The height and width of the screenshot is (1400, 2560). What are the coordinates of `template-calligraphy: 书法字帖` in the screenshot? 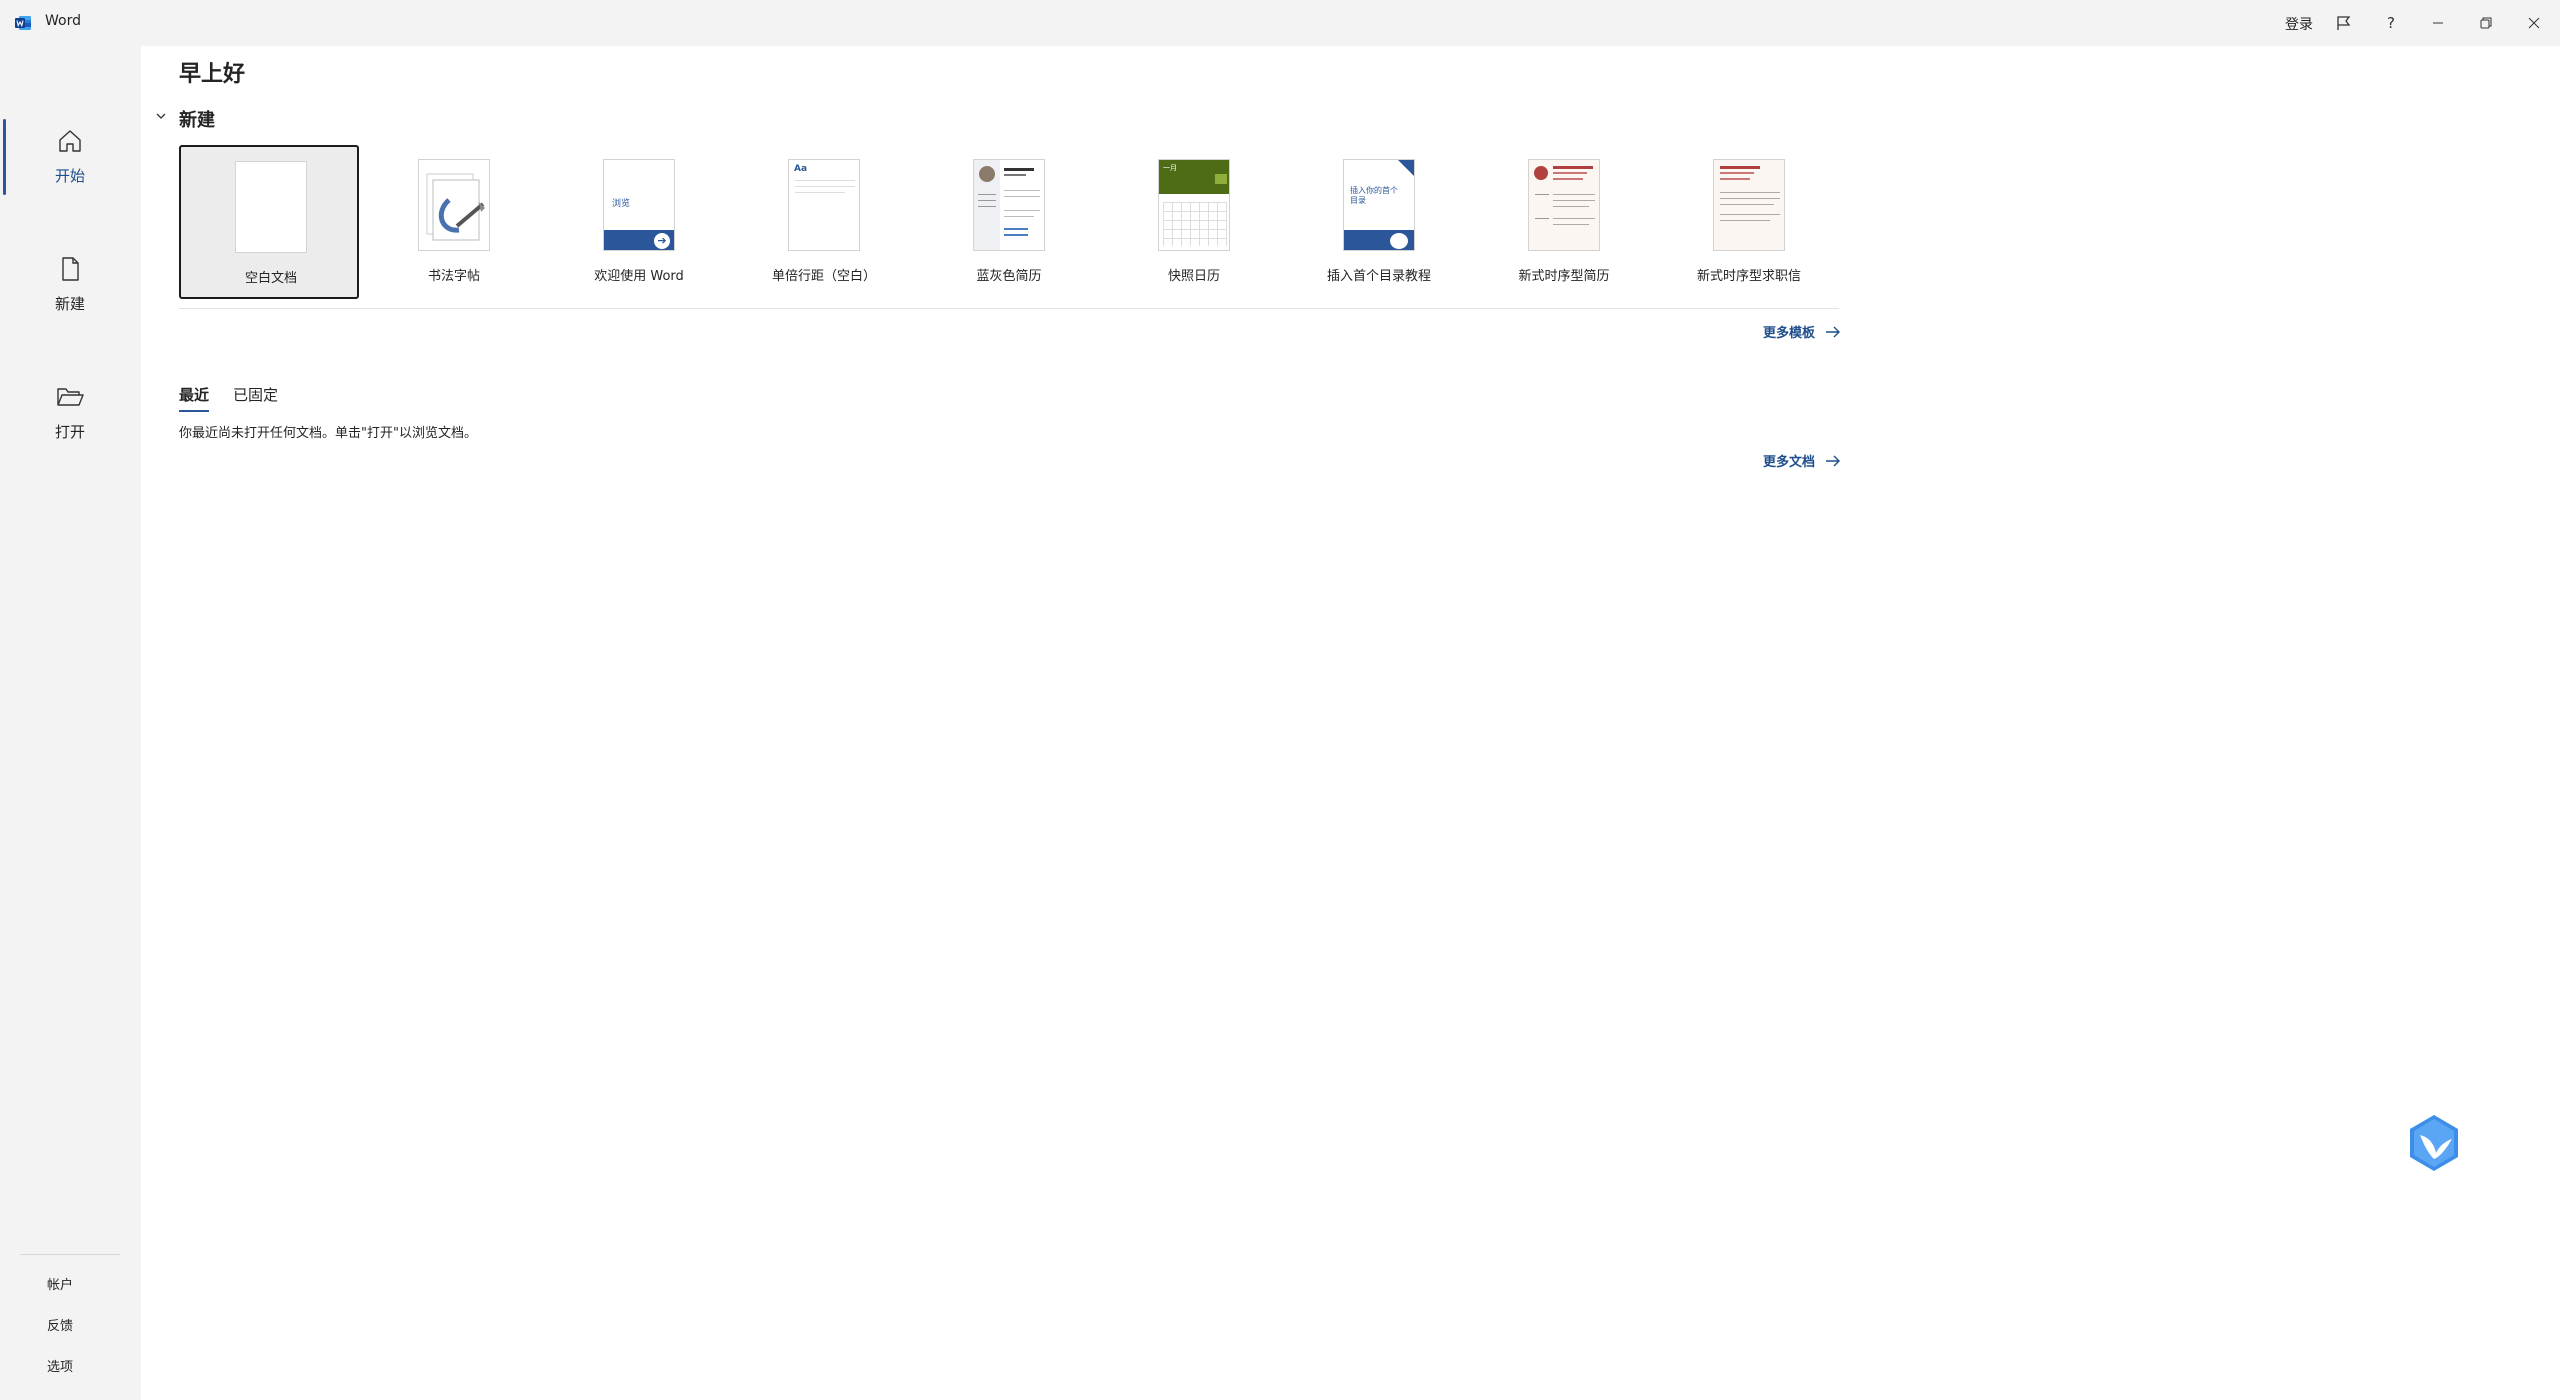 It's located at (454, 222).